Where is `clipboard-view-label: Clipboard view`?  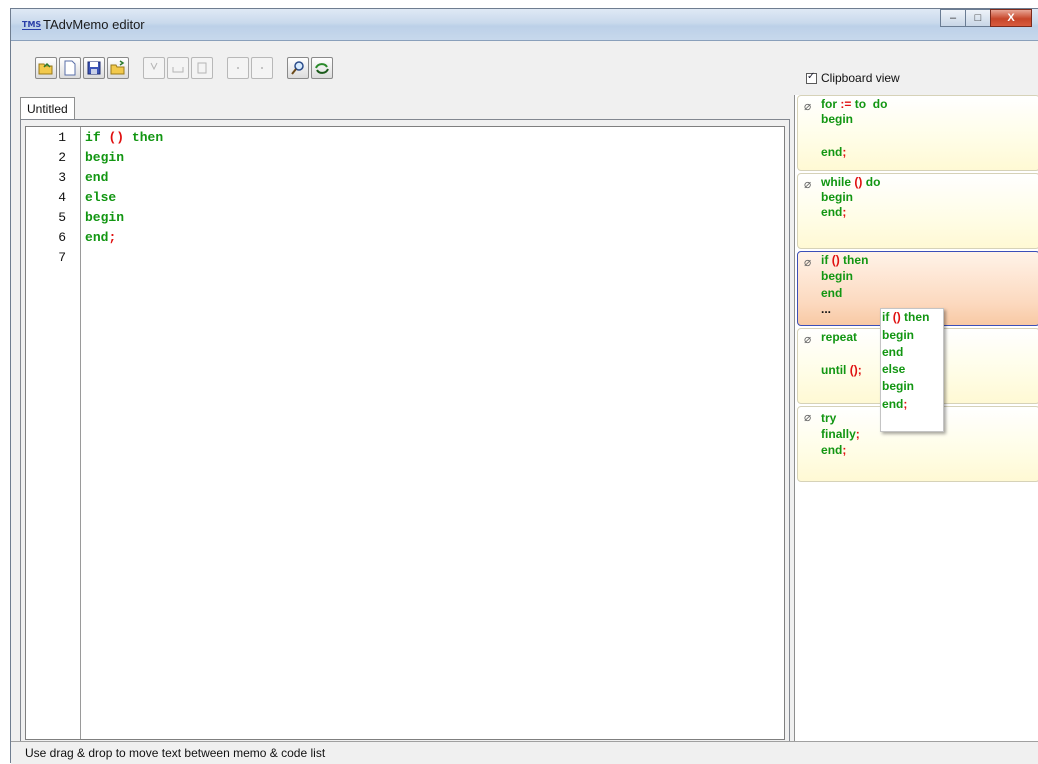
clipboard-view-label: Clipboard view is located at coordinates (860, 78).